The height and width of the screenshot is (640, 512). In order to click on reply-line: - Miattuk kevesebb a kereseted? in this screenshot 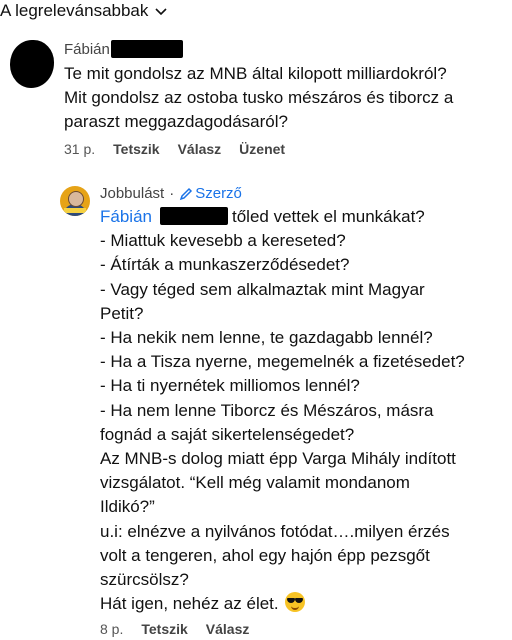, I will do `click(223, 241)`.